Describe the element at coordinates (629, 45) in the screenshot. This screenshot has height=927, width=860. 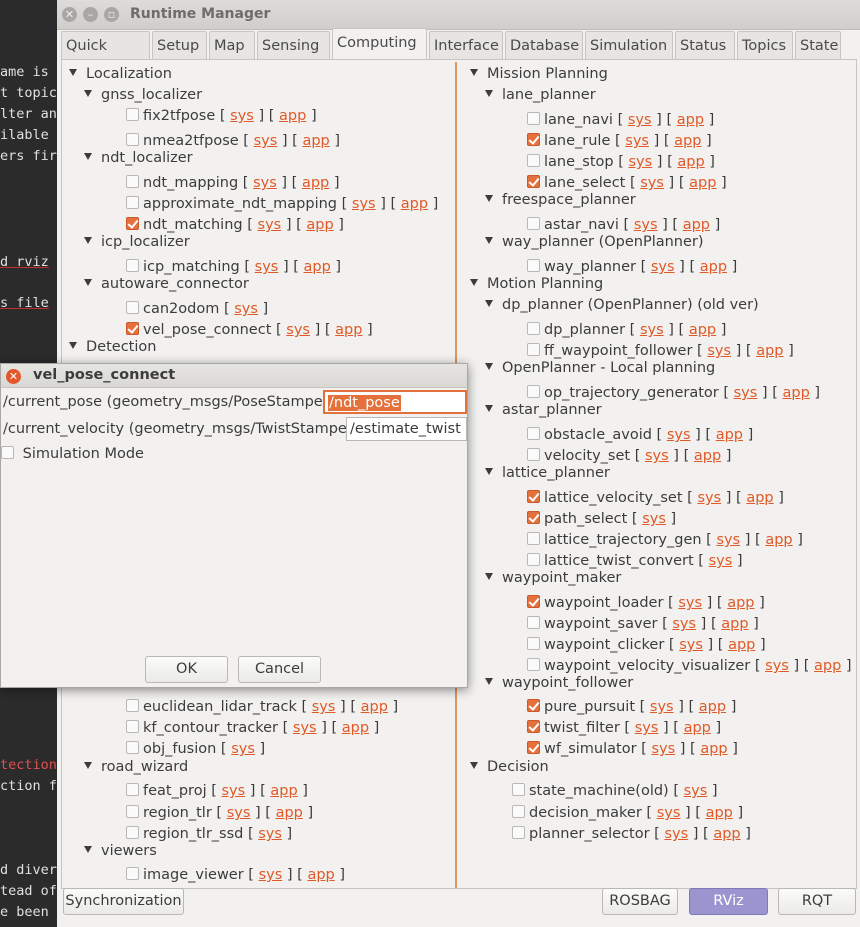
I see `tab-simulation: Simulation` at that location.